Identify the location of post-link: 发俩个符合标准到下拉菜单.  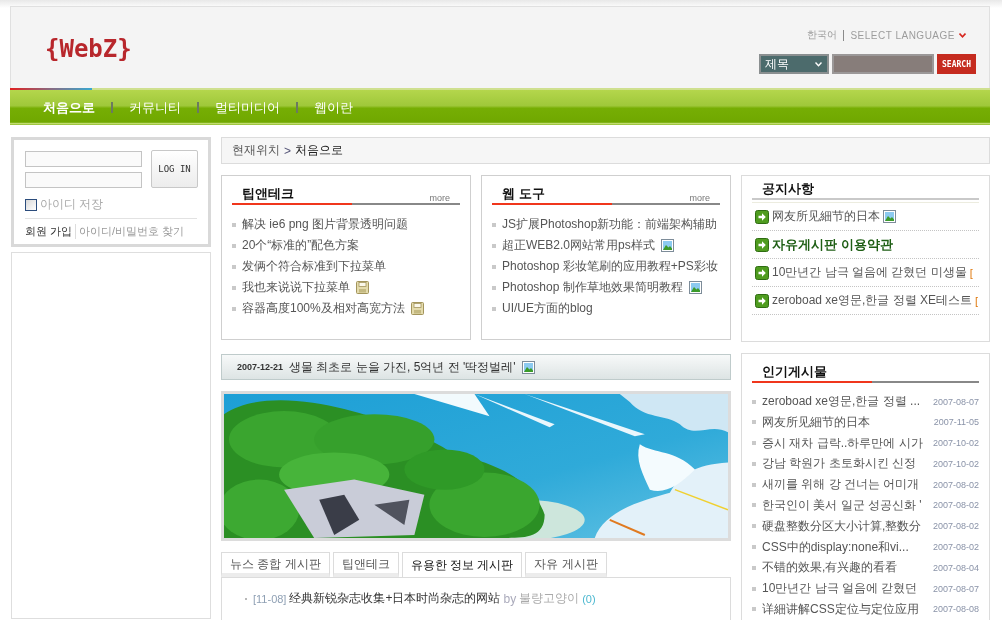
(314, 266).